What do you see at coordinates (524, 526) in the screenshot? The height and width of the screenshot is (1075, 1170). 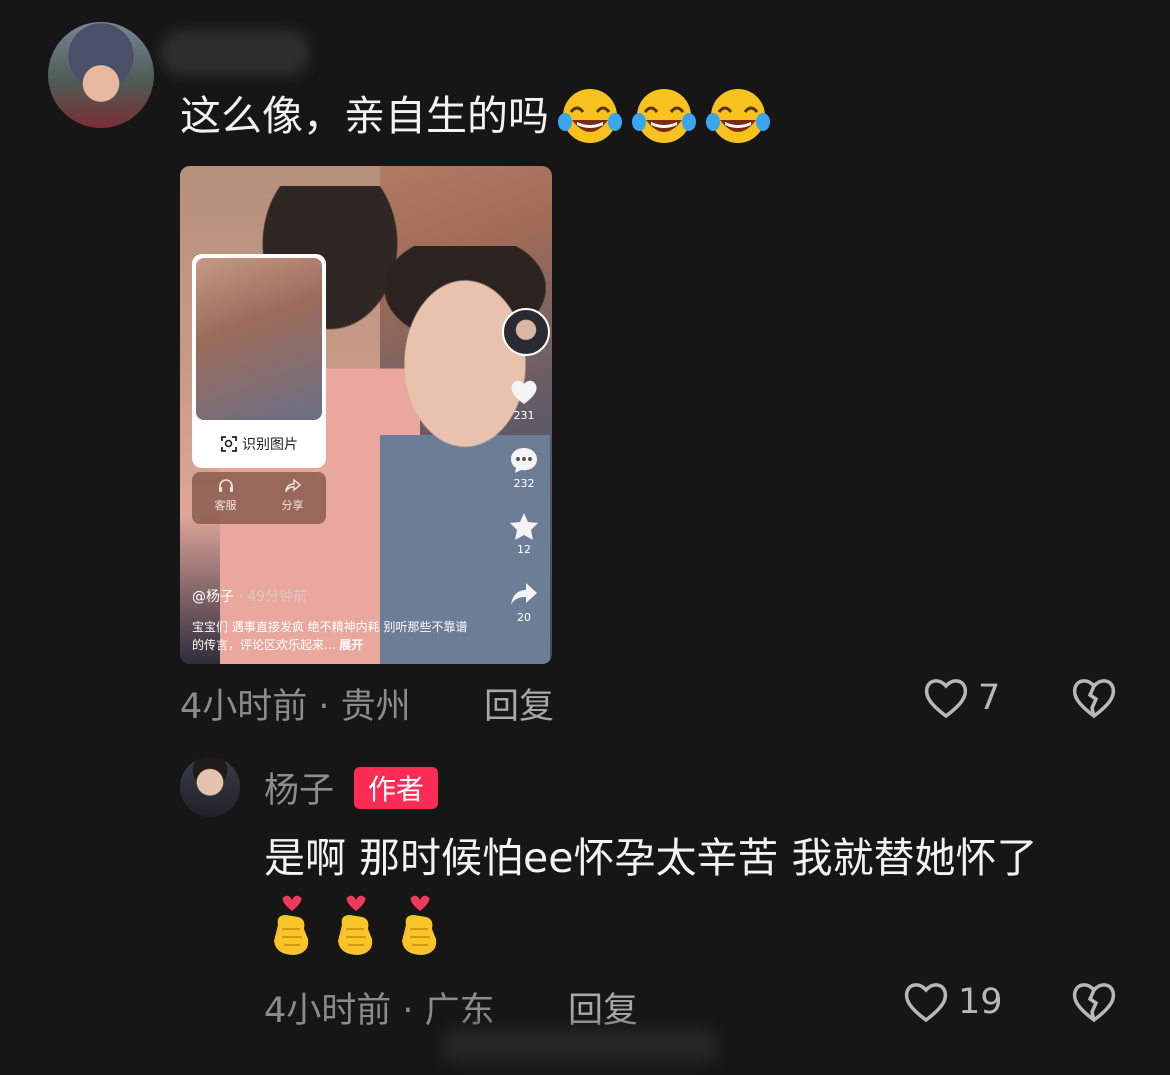 I see `star-icon` at bounding box center [524, 526].